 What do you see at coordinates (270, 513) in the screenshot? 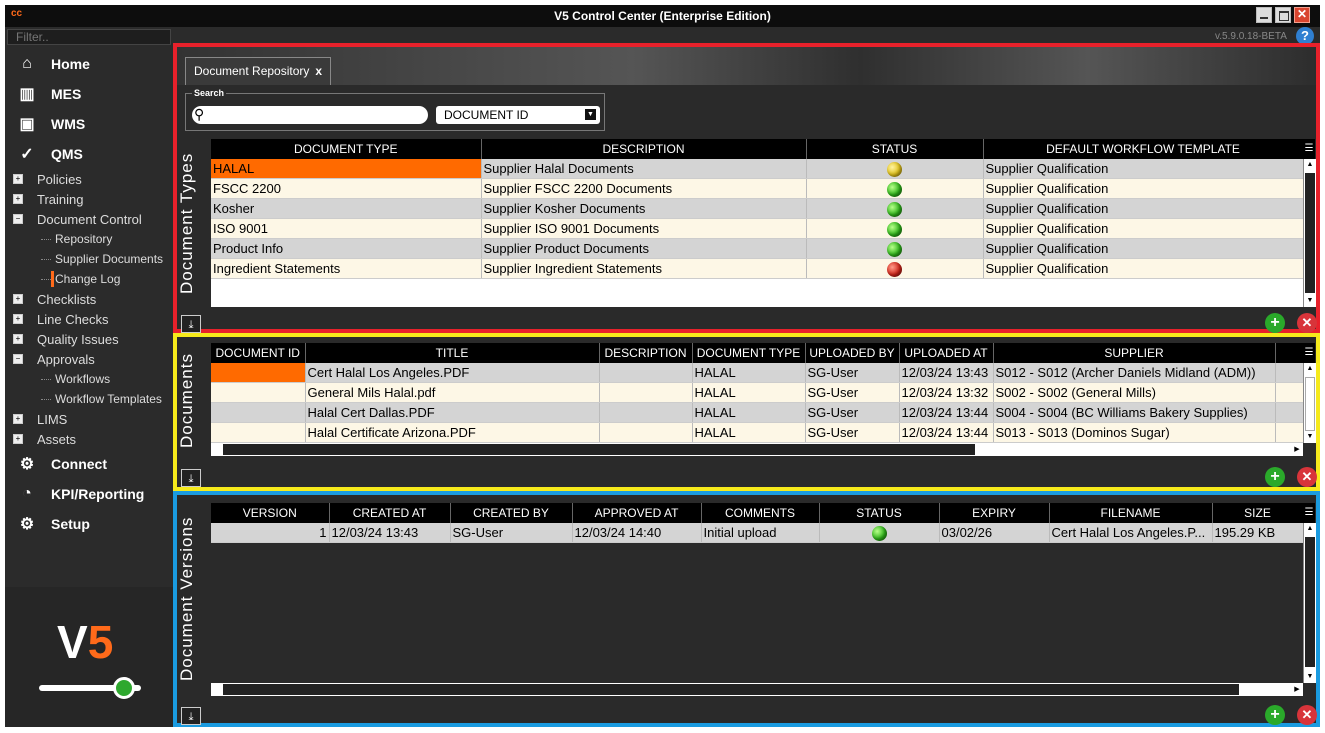
I see `column-header: VERSION` at bounding box center [270, 513].